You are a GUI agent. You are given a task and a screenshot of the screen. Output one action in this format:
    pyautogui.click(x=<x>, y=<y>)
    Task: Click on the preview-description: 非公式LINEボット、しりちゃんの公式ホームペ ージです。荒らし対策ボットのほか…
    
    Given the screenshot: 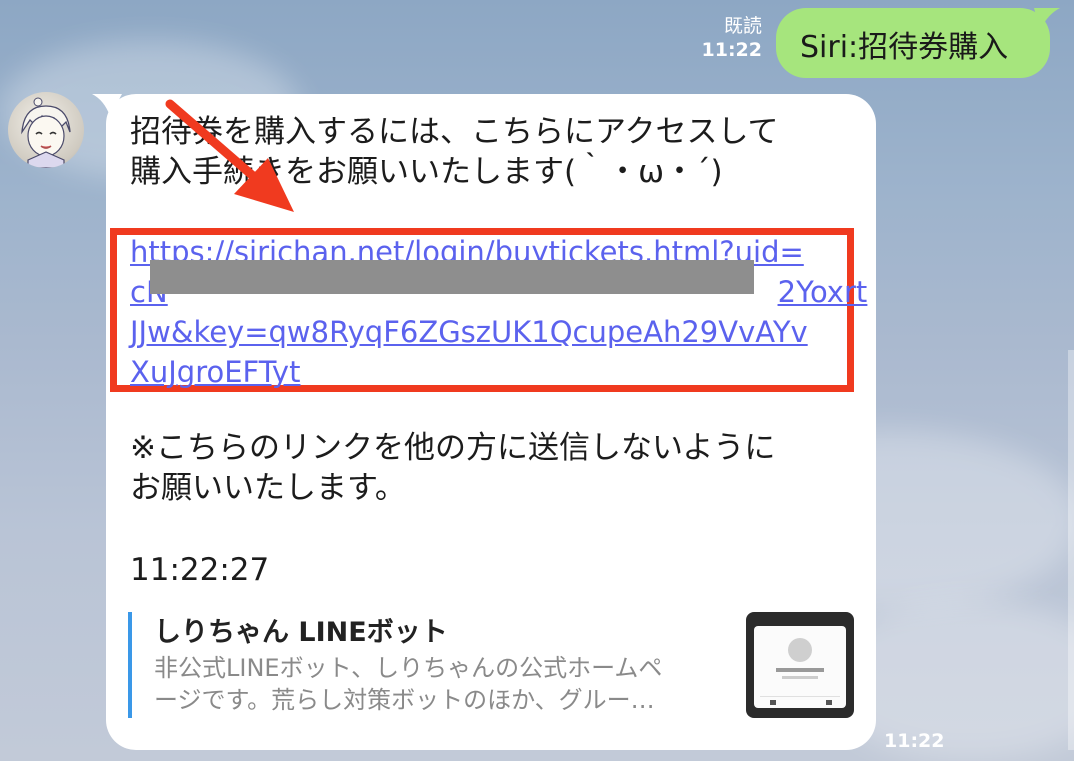 What is the action you would take?
    pyautogui.click(x=439, y=684)
    